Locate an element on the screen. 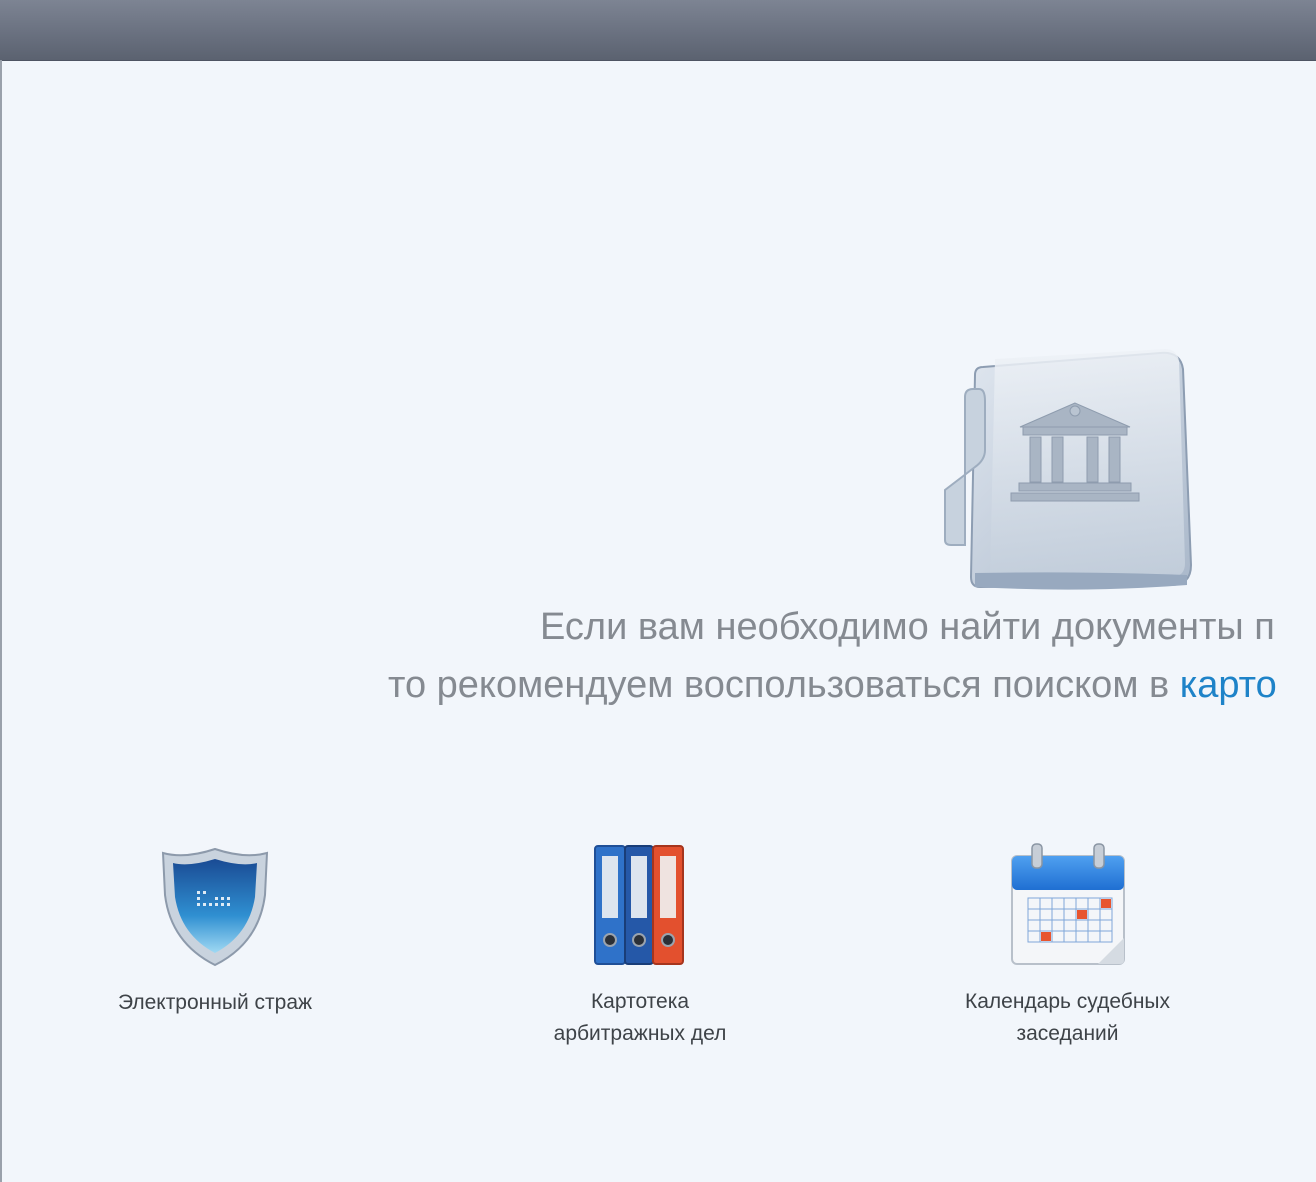 The image size is (1316, 1182). tile-label-court-hearings-calendar: Календарь судебных заседаний is located at coordinates (1067, 1018).